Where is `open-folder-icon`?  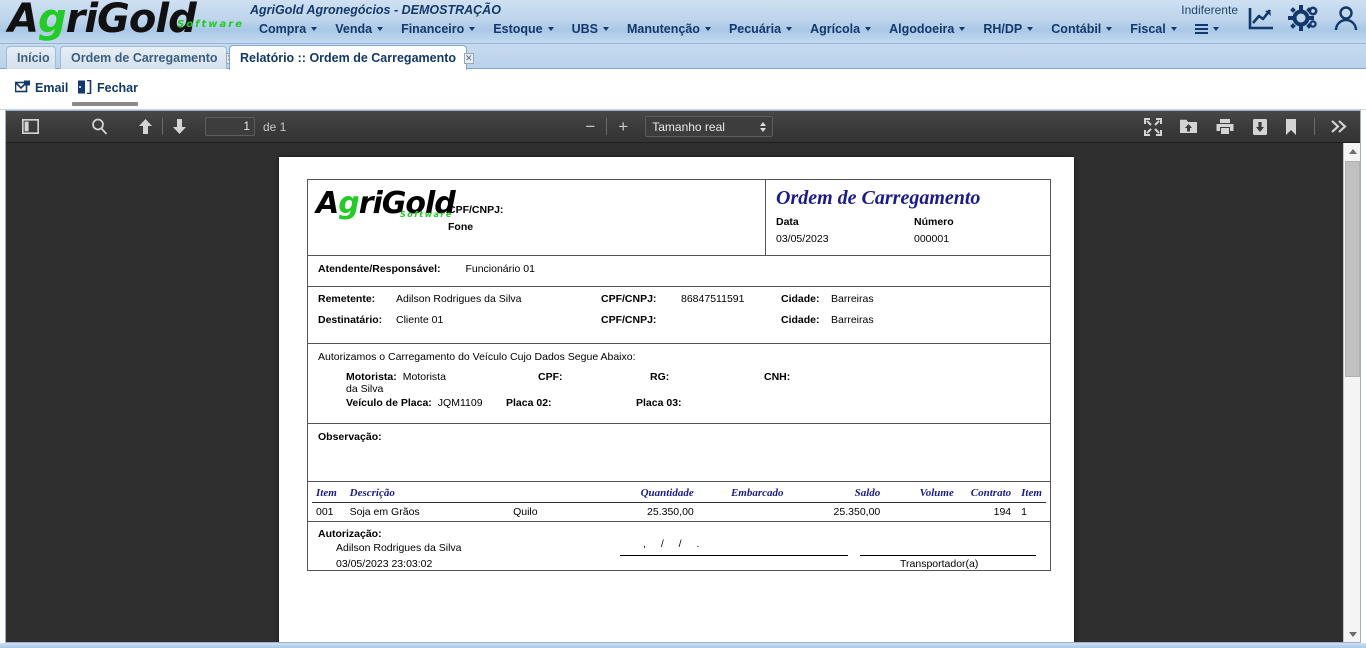
open-folder-icon is located at coordinates (1188, 126).